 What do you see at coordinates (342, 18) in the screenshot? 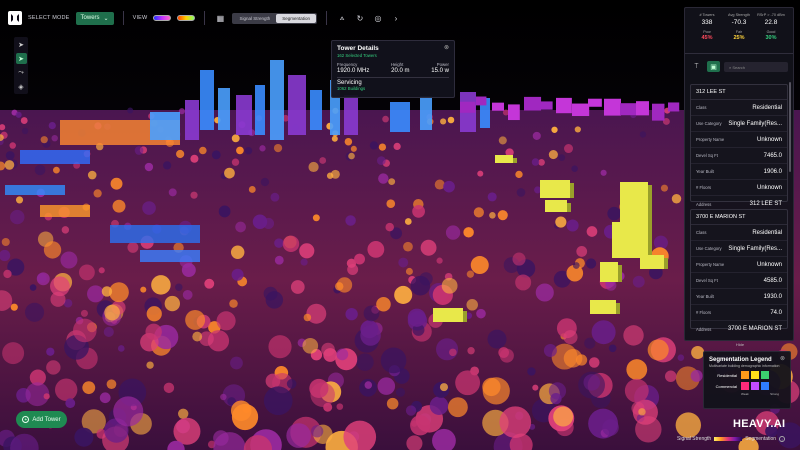
I see `measure-icon: ⟑` at bounding box center [342, 18].